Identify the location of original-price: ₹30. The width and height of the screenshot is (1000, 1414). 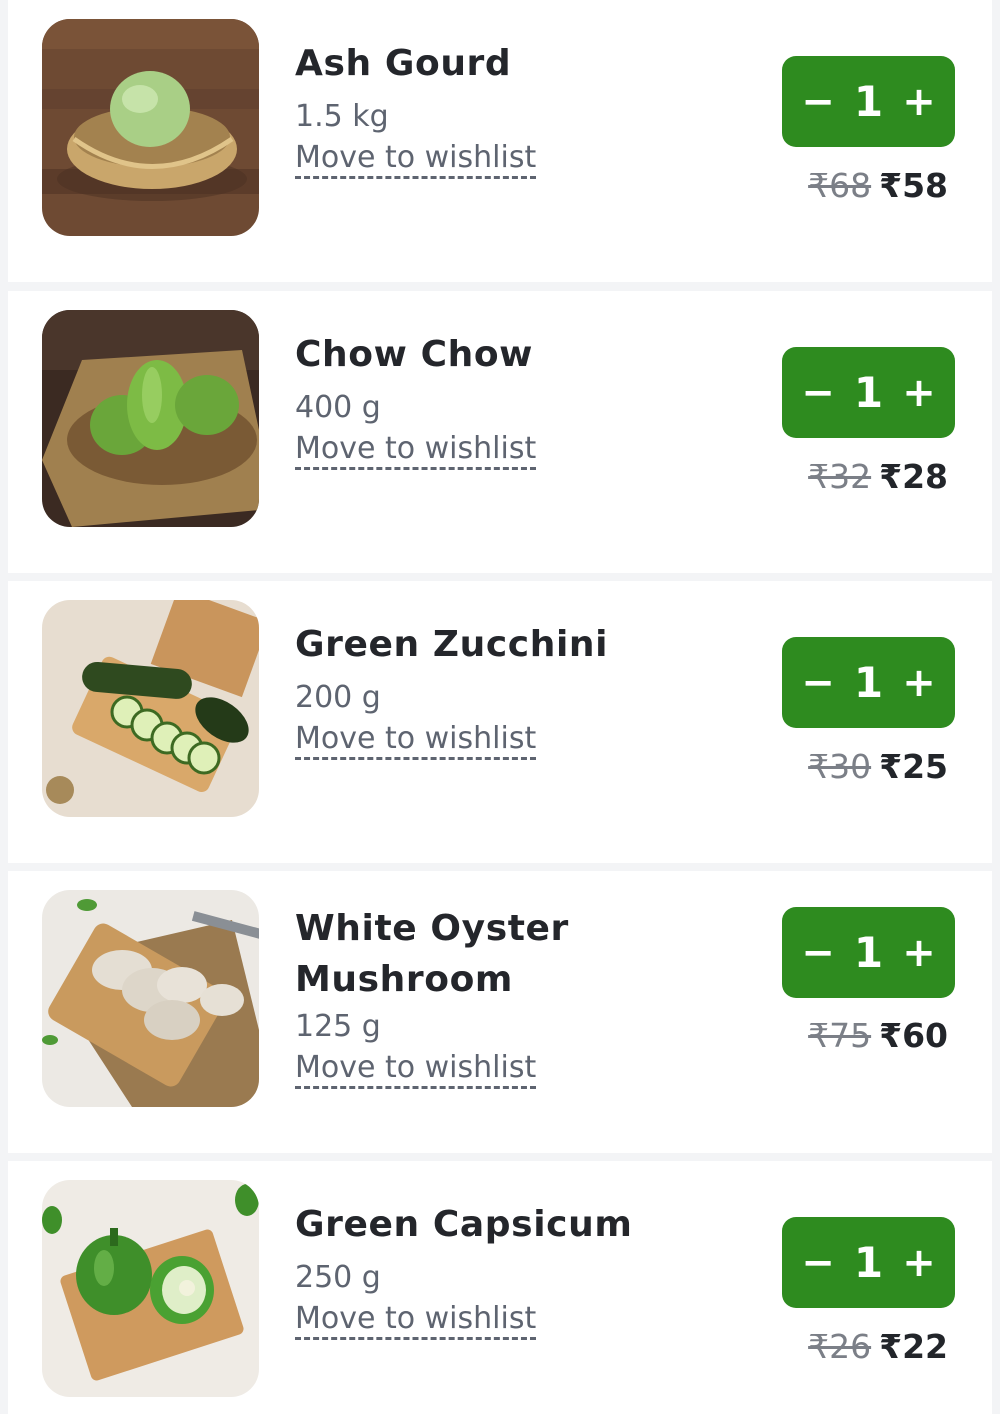
(840, 766).